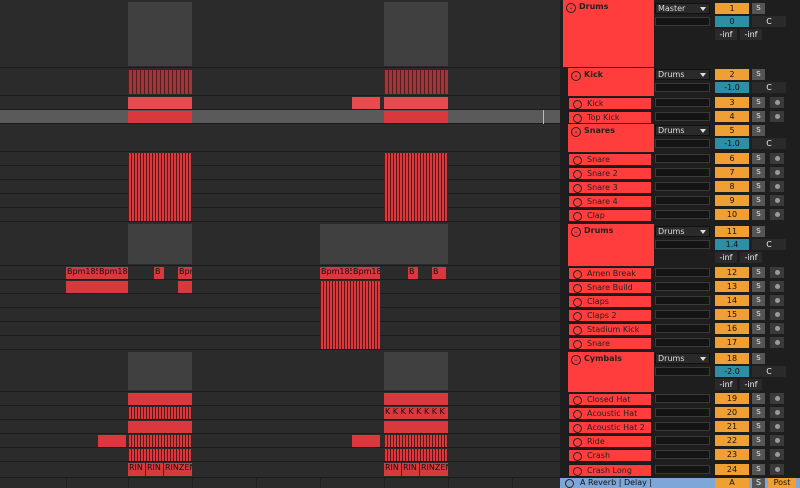  What do you see at coordinates (610, 301) in the screenshot?
I see `track-header-claps: Claps` at bounding box center [610, 301].